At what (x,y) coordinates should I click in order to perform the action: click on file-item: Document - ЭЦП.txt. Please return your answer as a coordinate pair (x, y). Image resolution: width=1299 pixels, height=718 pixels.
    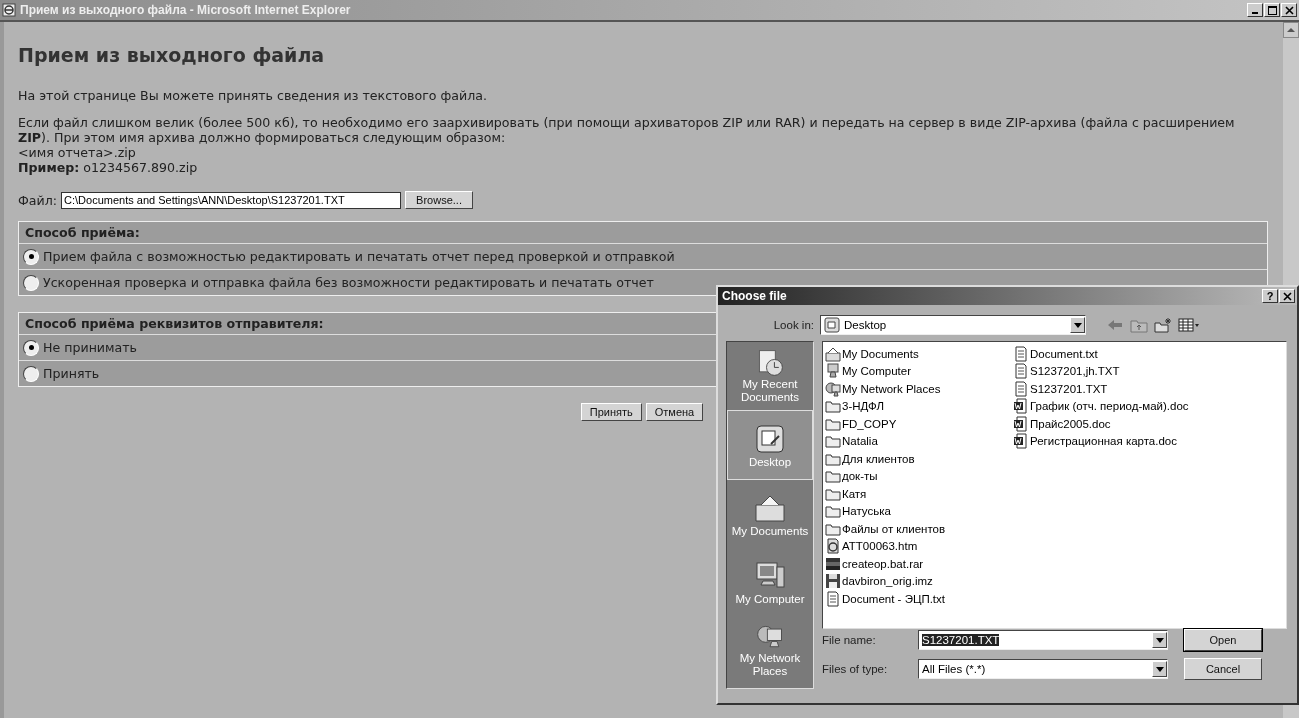
    Looking at the image, I should click on (919, 599).